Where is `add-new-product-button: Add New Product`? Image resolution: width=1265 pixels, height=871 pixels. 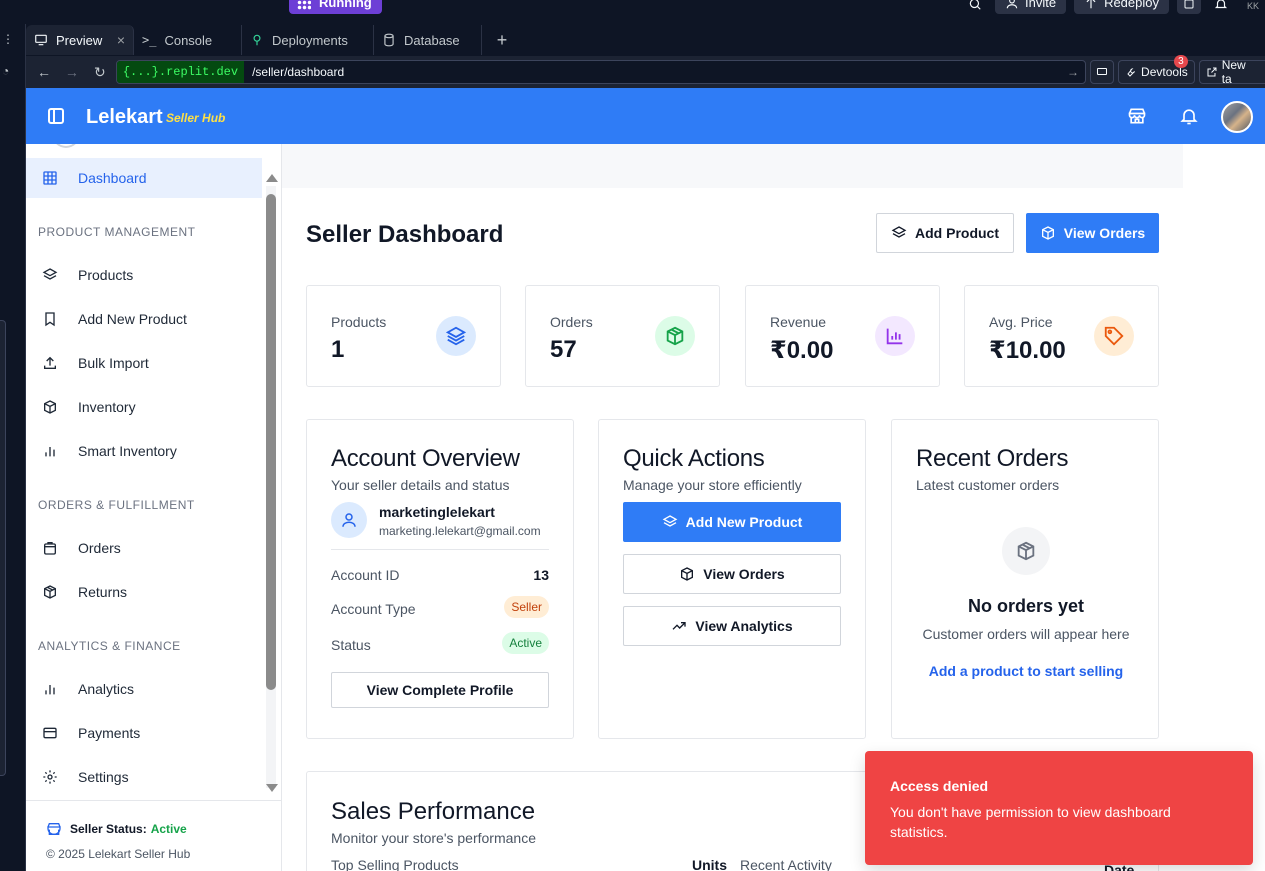
add-new-product-button: Add New Product is located at coordinates (732, 522).